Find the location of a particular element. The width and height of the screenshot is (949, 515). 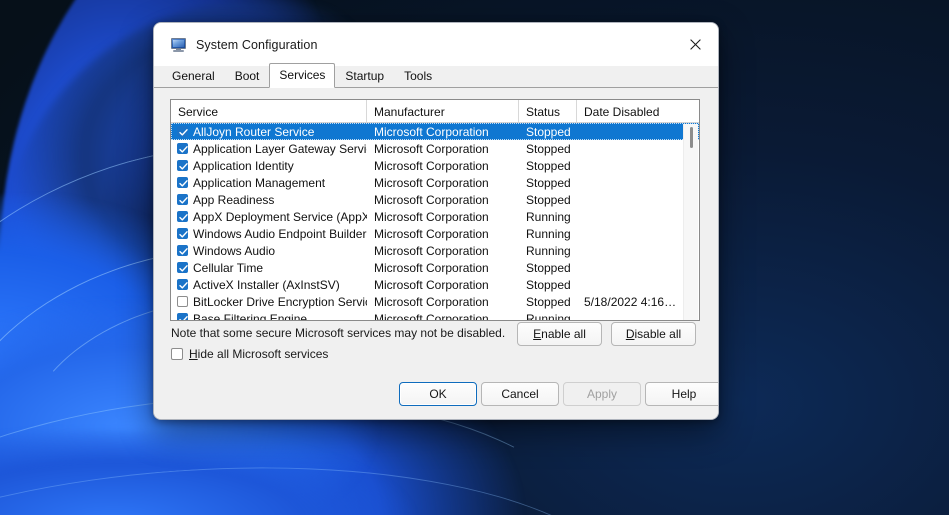

disable-all-button: Disable all is located at coordinates (653, 334).